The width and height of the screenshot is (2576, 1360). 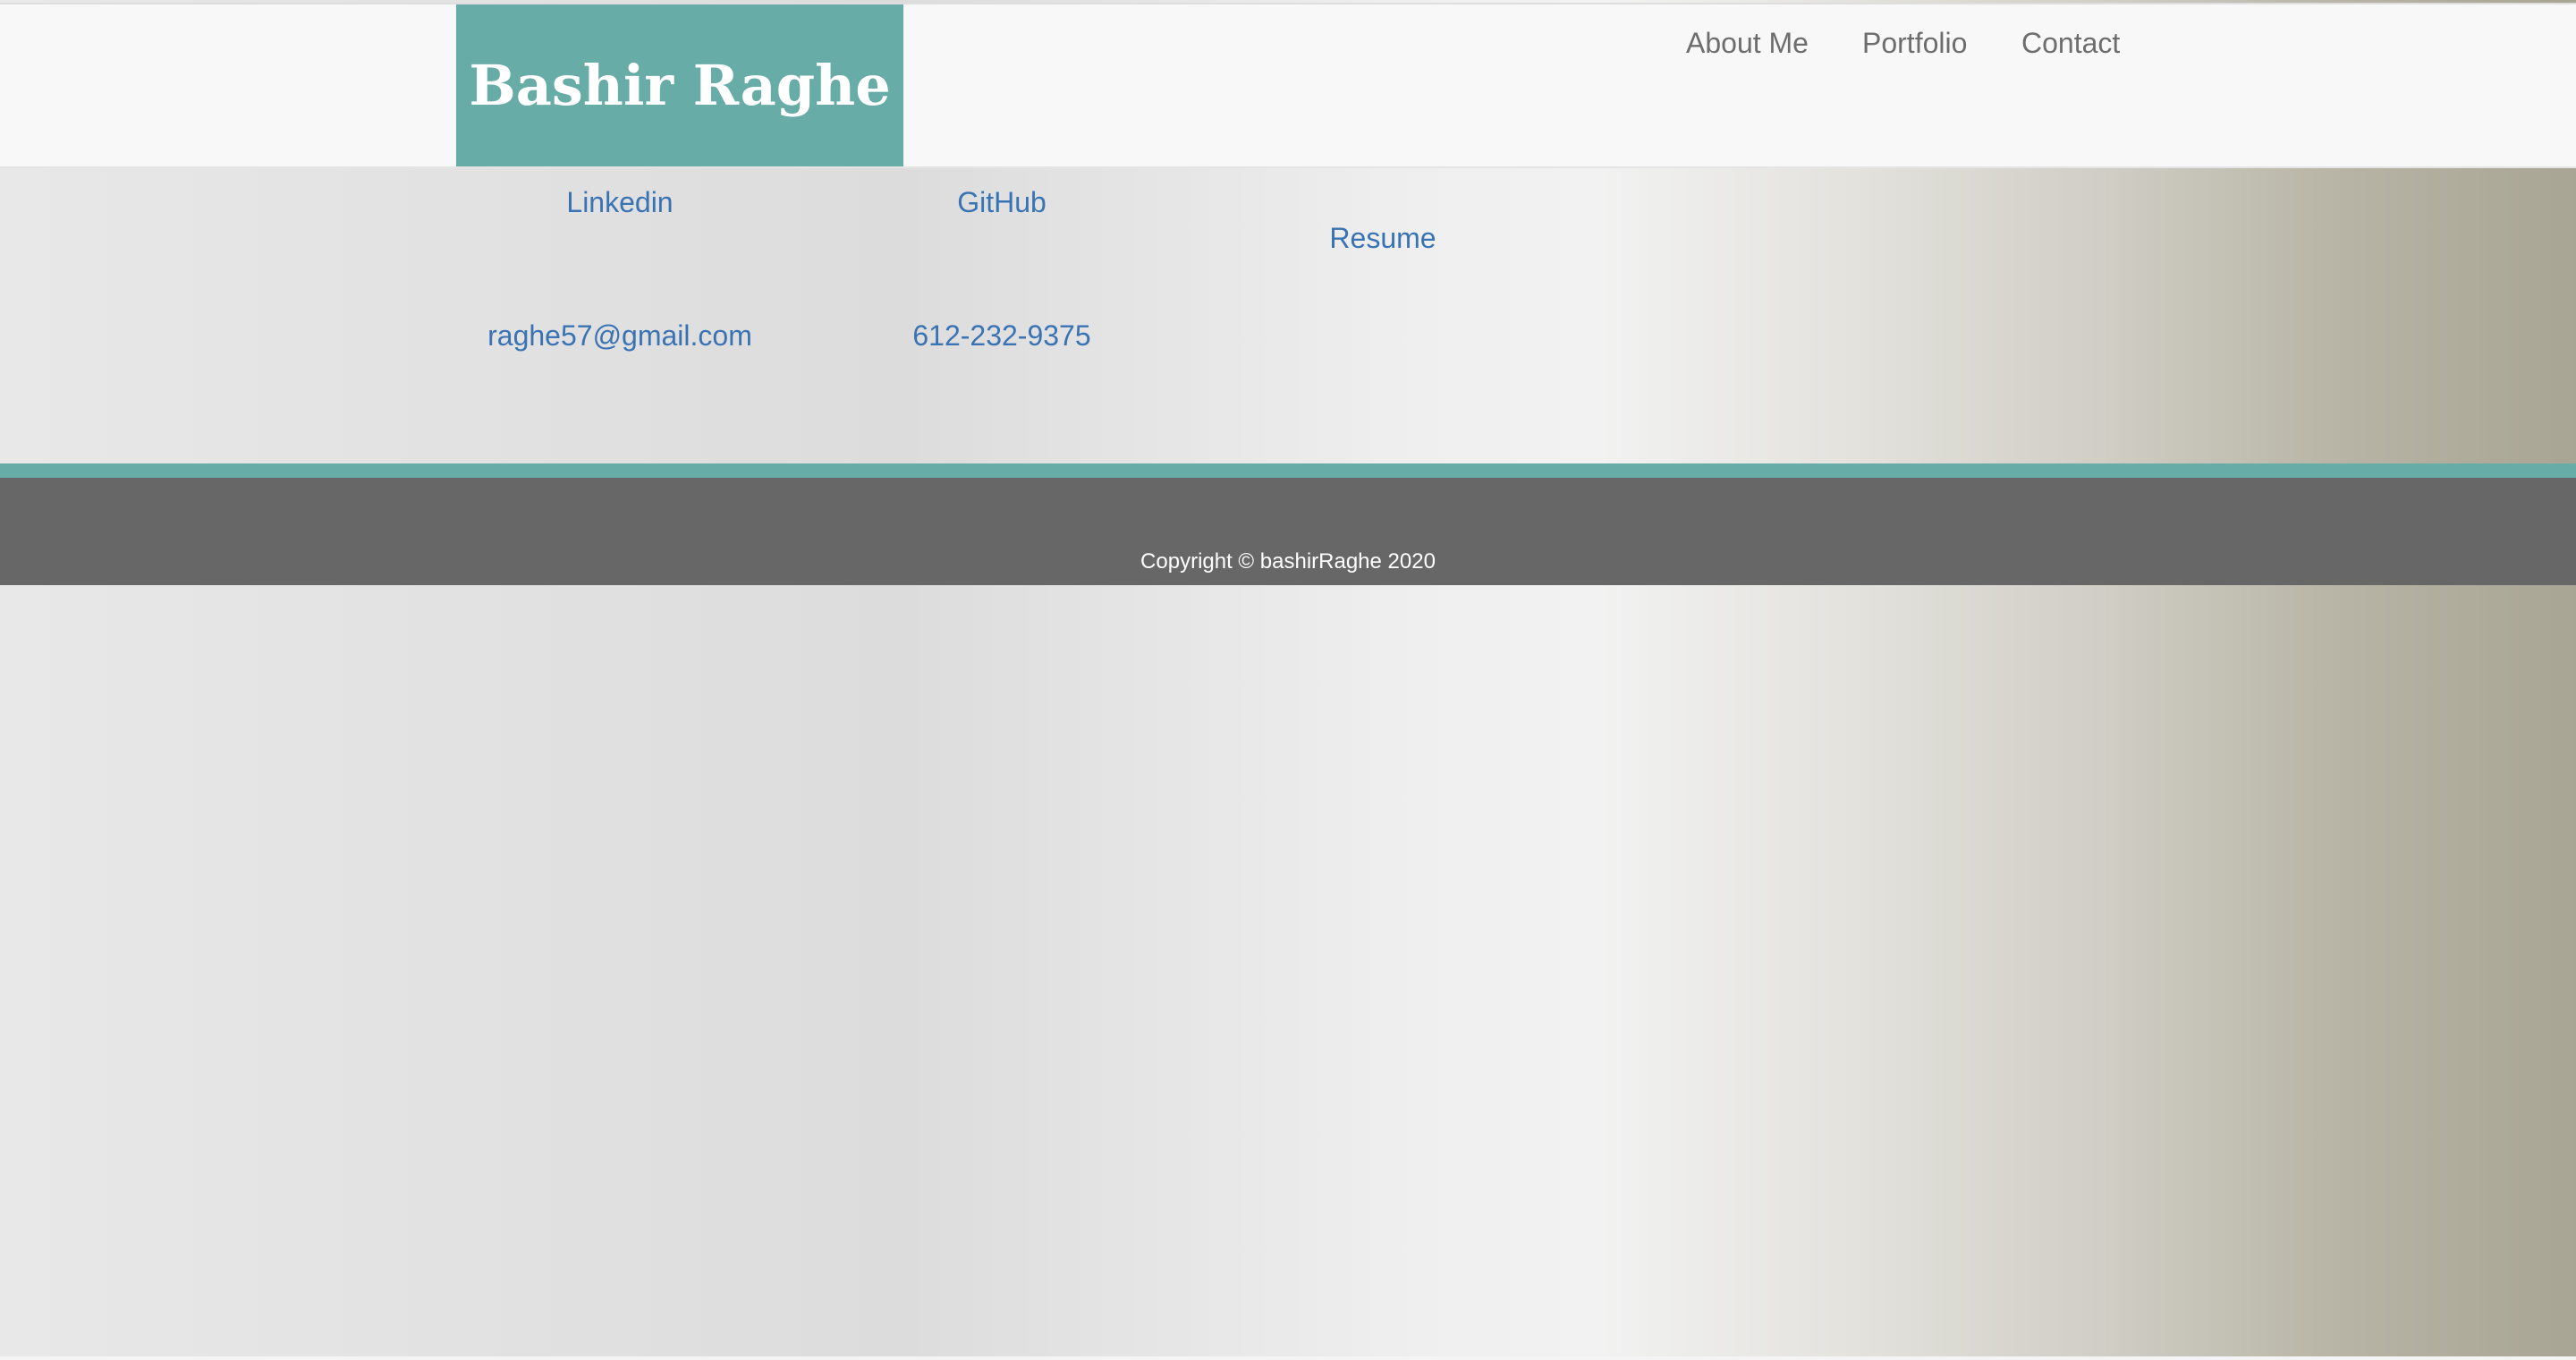 I want to click on email-link: raghe57@gmail.com, so click(x=619, y=336).